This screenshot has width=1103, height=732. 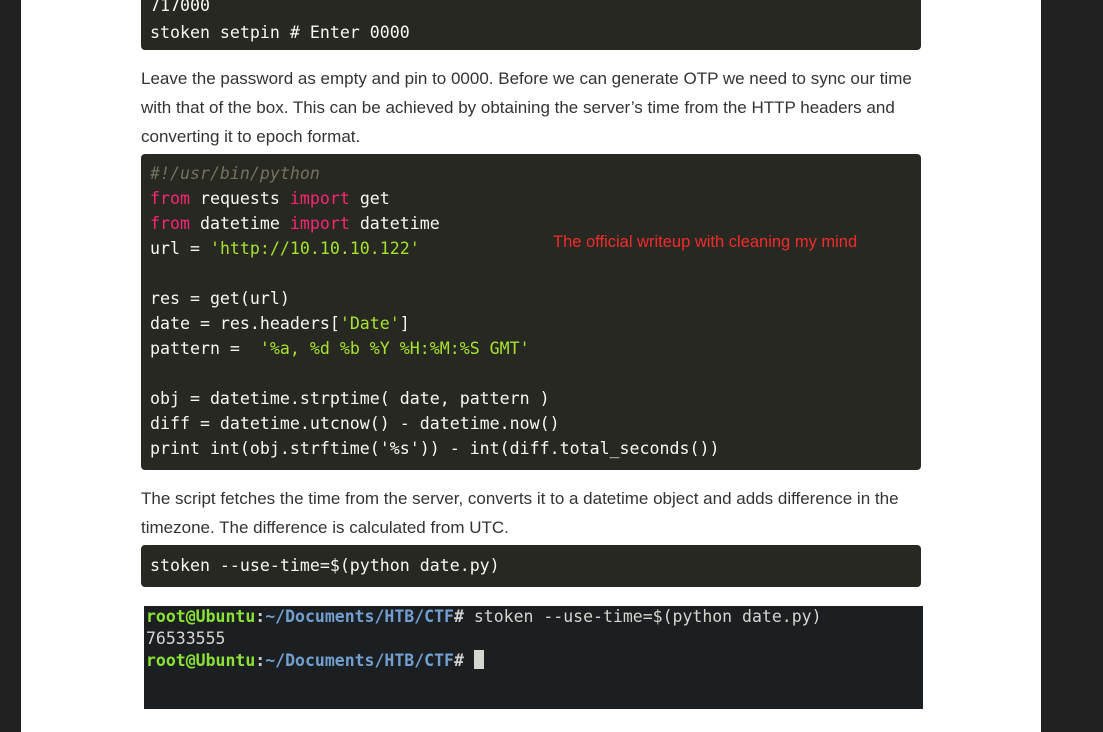 What do you see at coordinates (534, 661) in the screenshot?
I see `terminal-line-prompt: root@Ubuntu:~/Documents/HTB/CTF#` at bounding box center [534, 661].